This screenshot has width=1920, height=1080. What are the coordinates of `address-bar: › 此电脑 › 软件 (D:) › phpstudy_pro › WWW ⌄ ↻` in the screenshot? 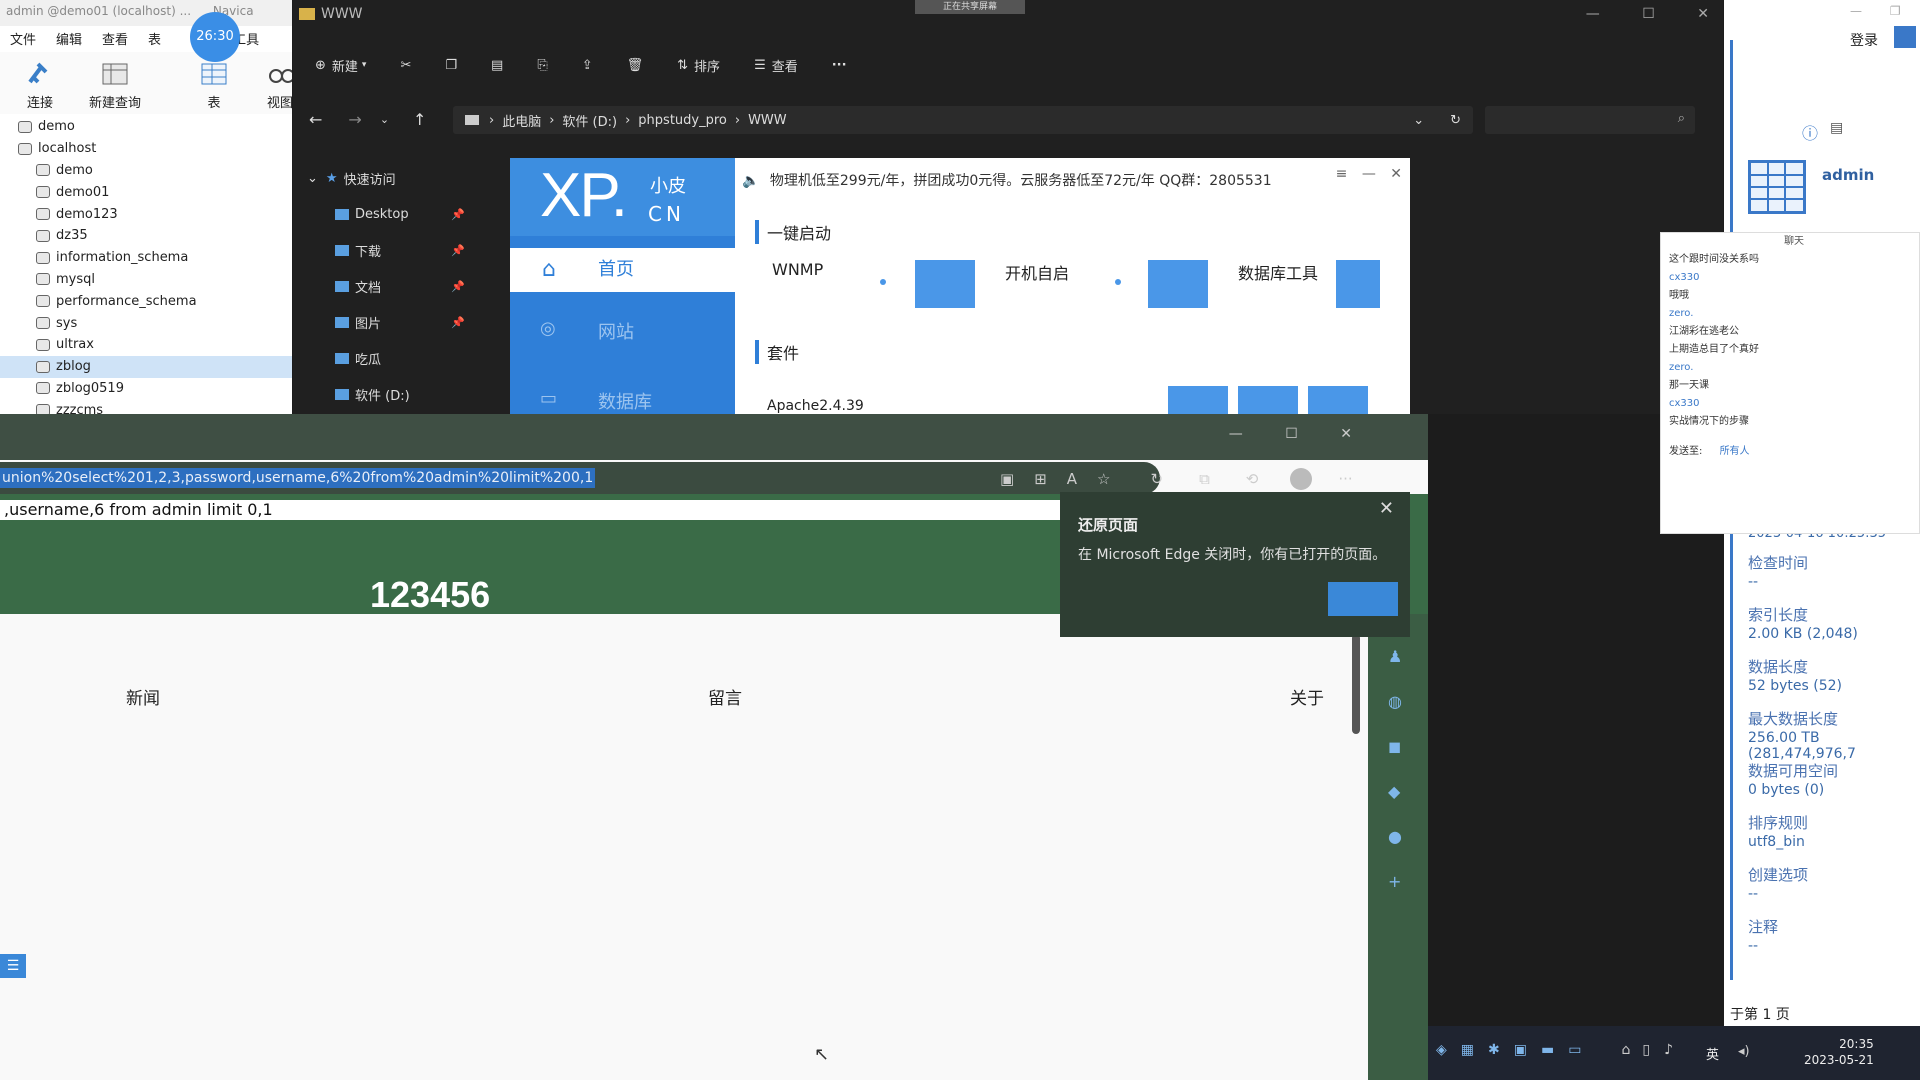 It's located at (963, 120).